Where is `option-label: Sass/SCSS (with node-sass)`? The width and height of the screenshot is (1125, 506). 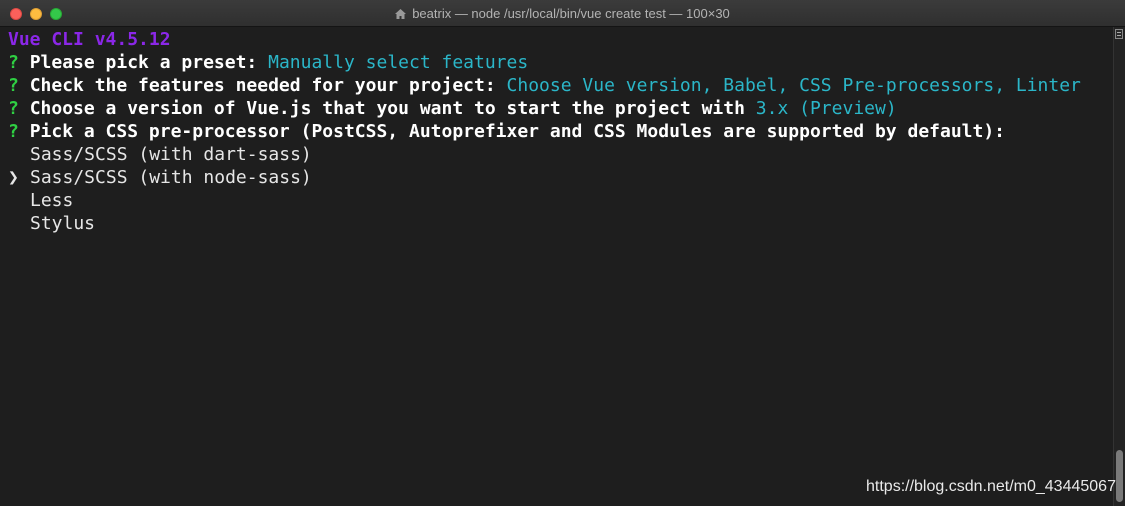
option-label: Sass/SCSS (with node-sass) is located at coordinates (171, 177).